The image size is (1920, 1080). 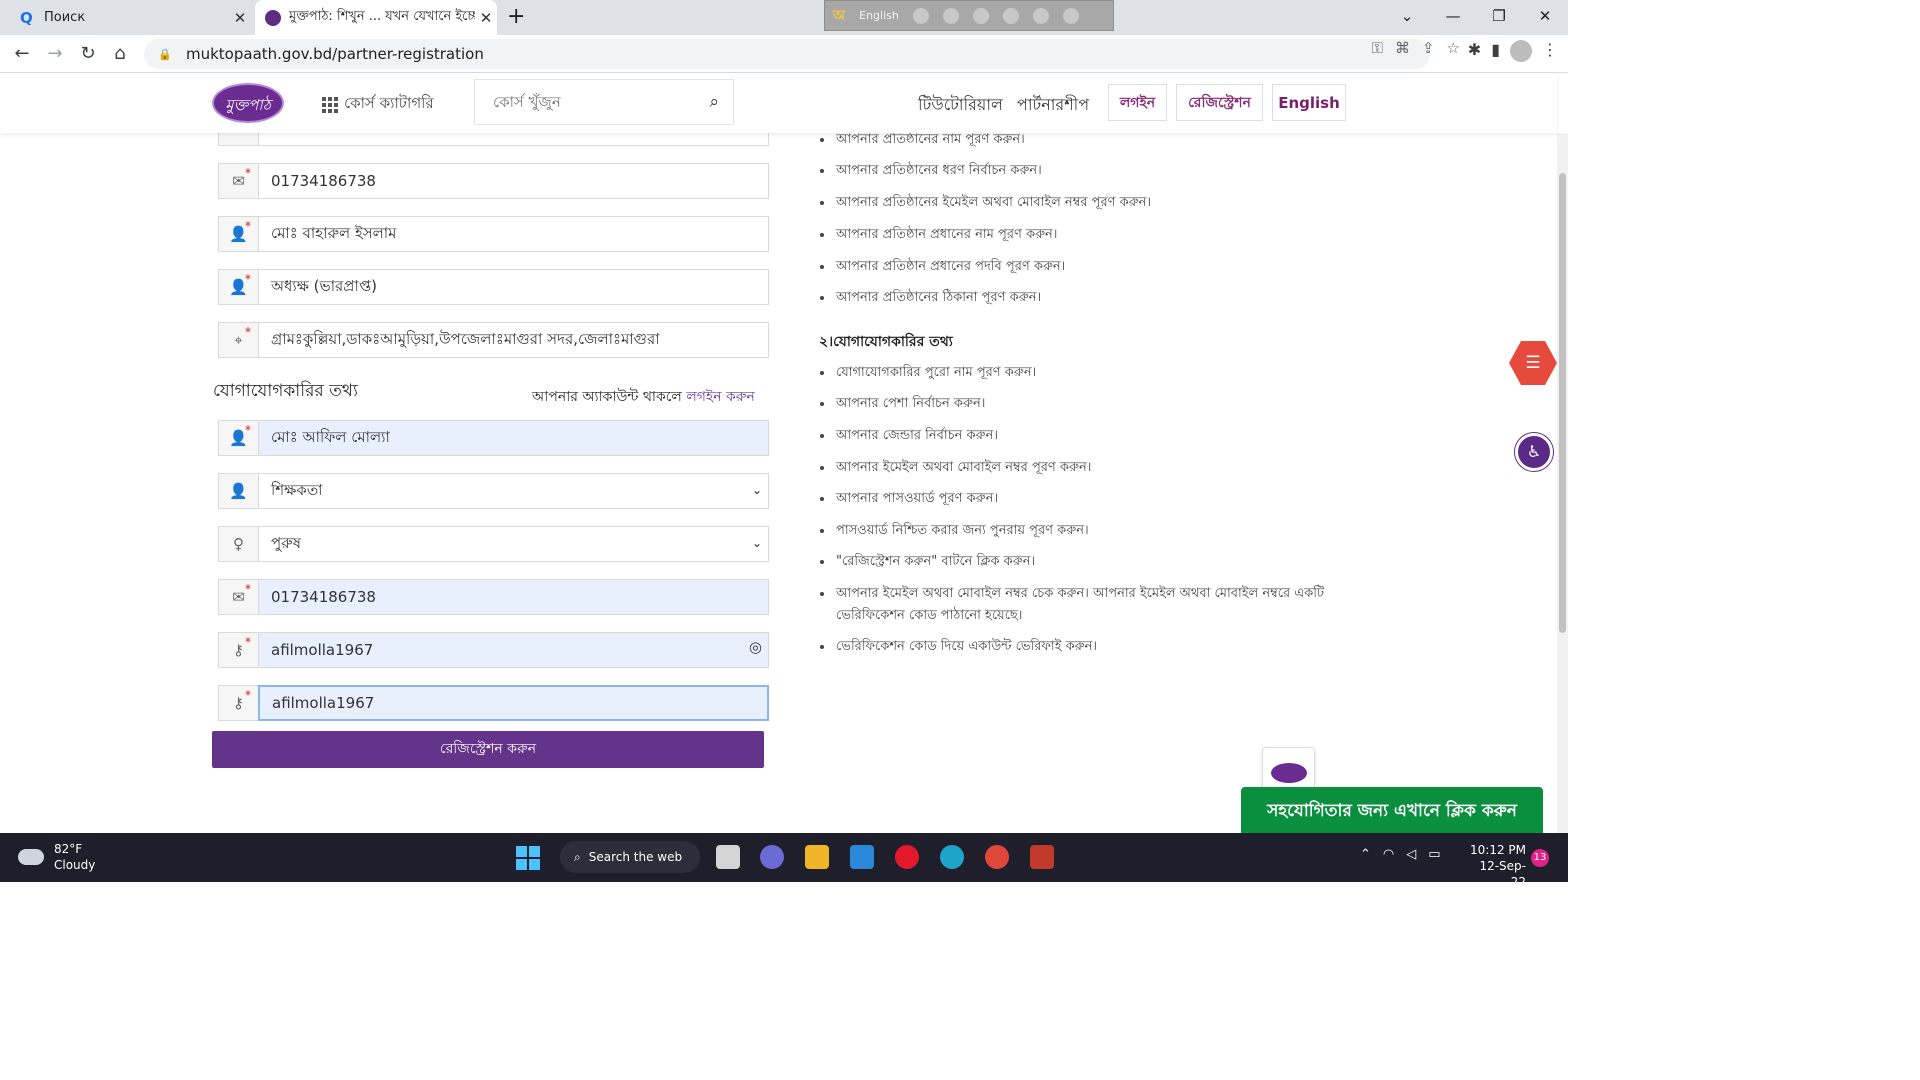 What do you see at coordinates (1533, 363) in the screenshot?
I see `floating-menu-button: ☰` at bounding box center [1533, 363].